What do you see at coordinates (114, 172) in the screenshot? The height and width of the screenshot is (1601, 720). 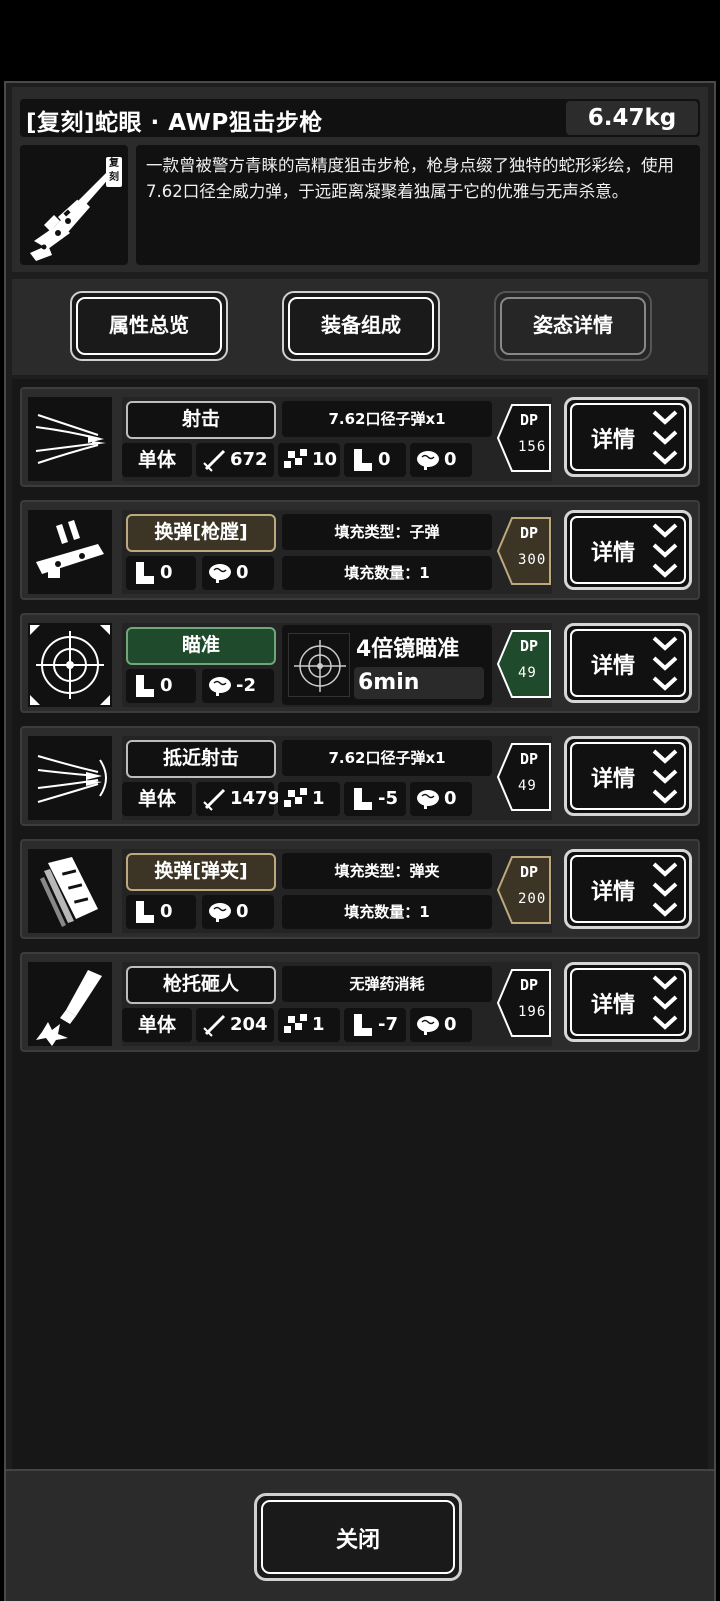 I see `replica-tag: 复刻` at bounding box center [114, 172].